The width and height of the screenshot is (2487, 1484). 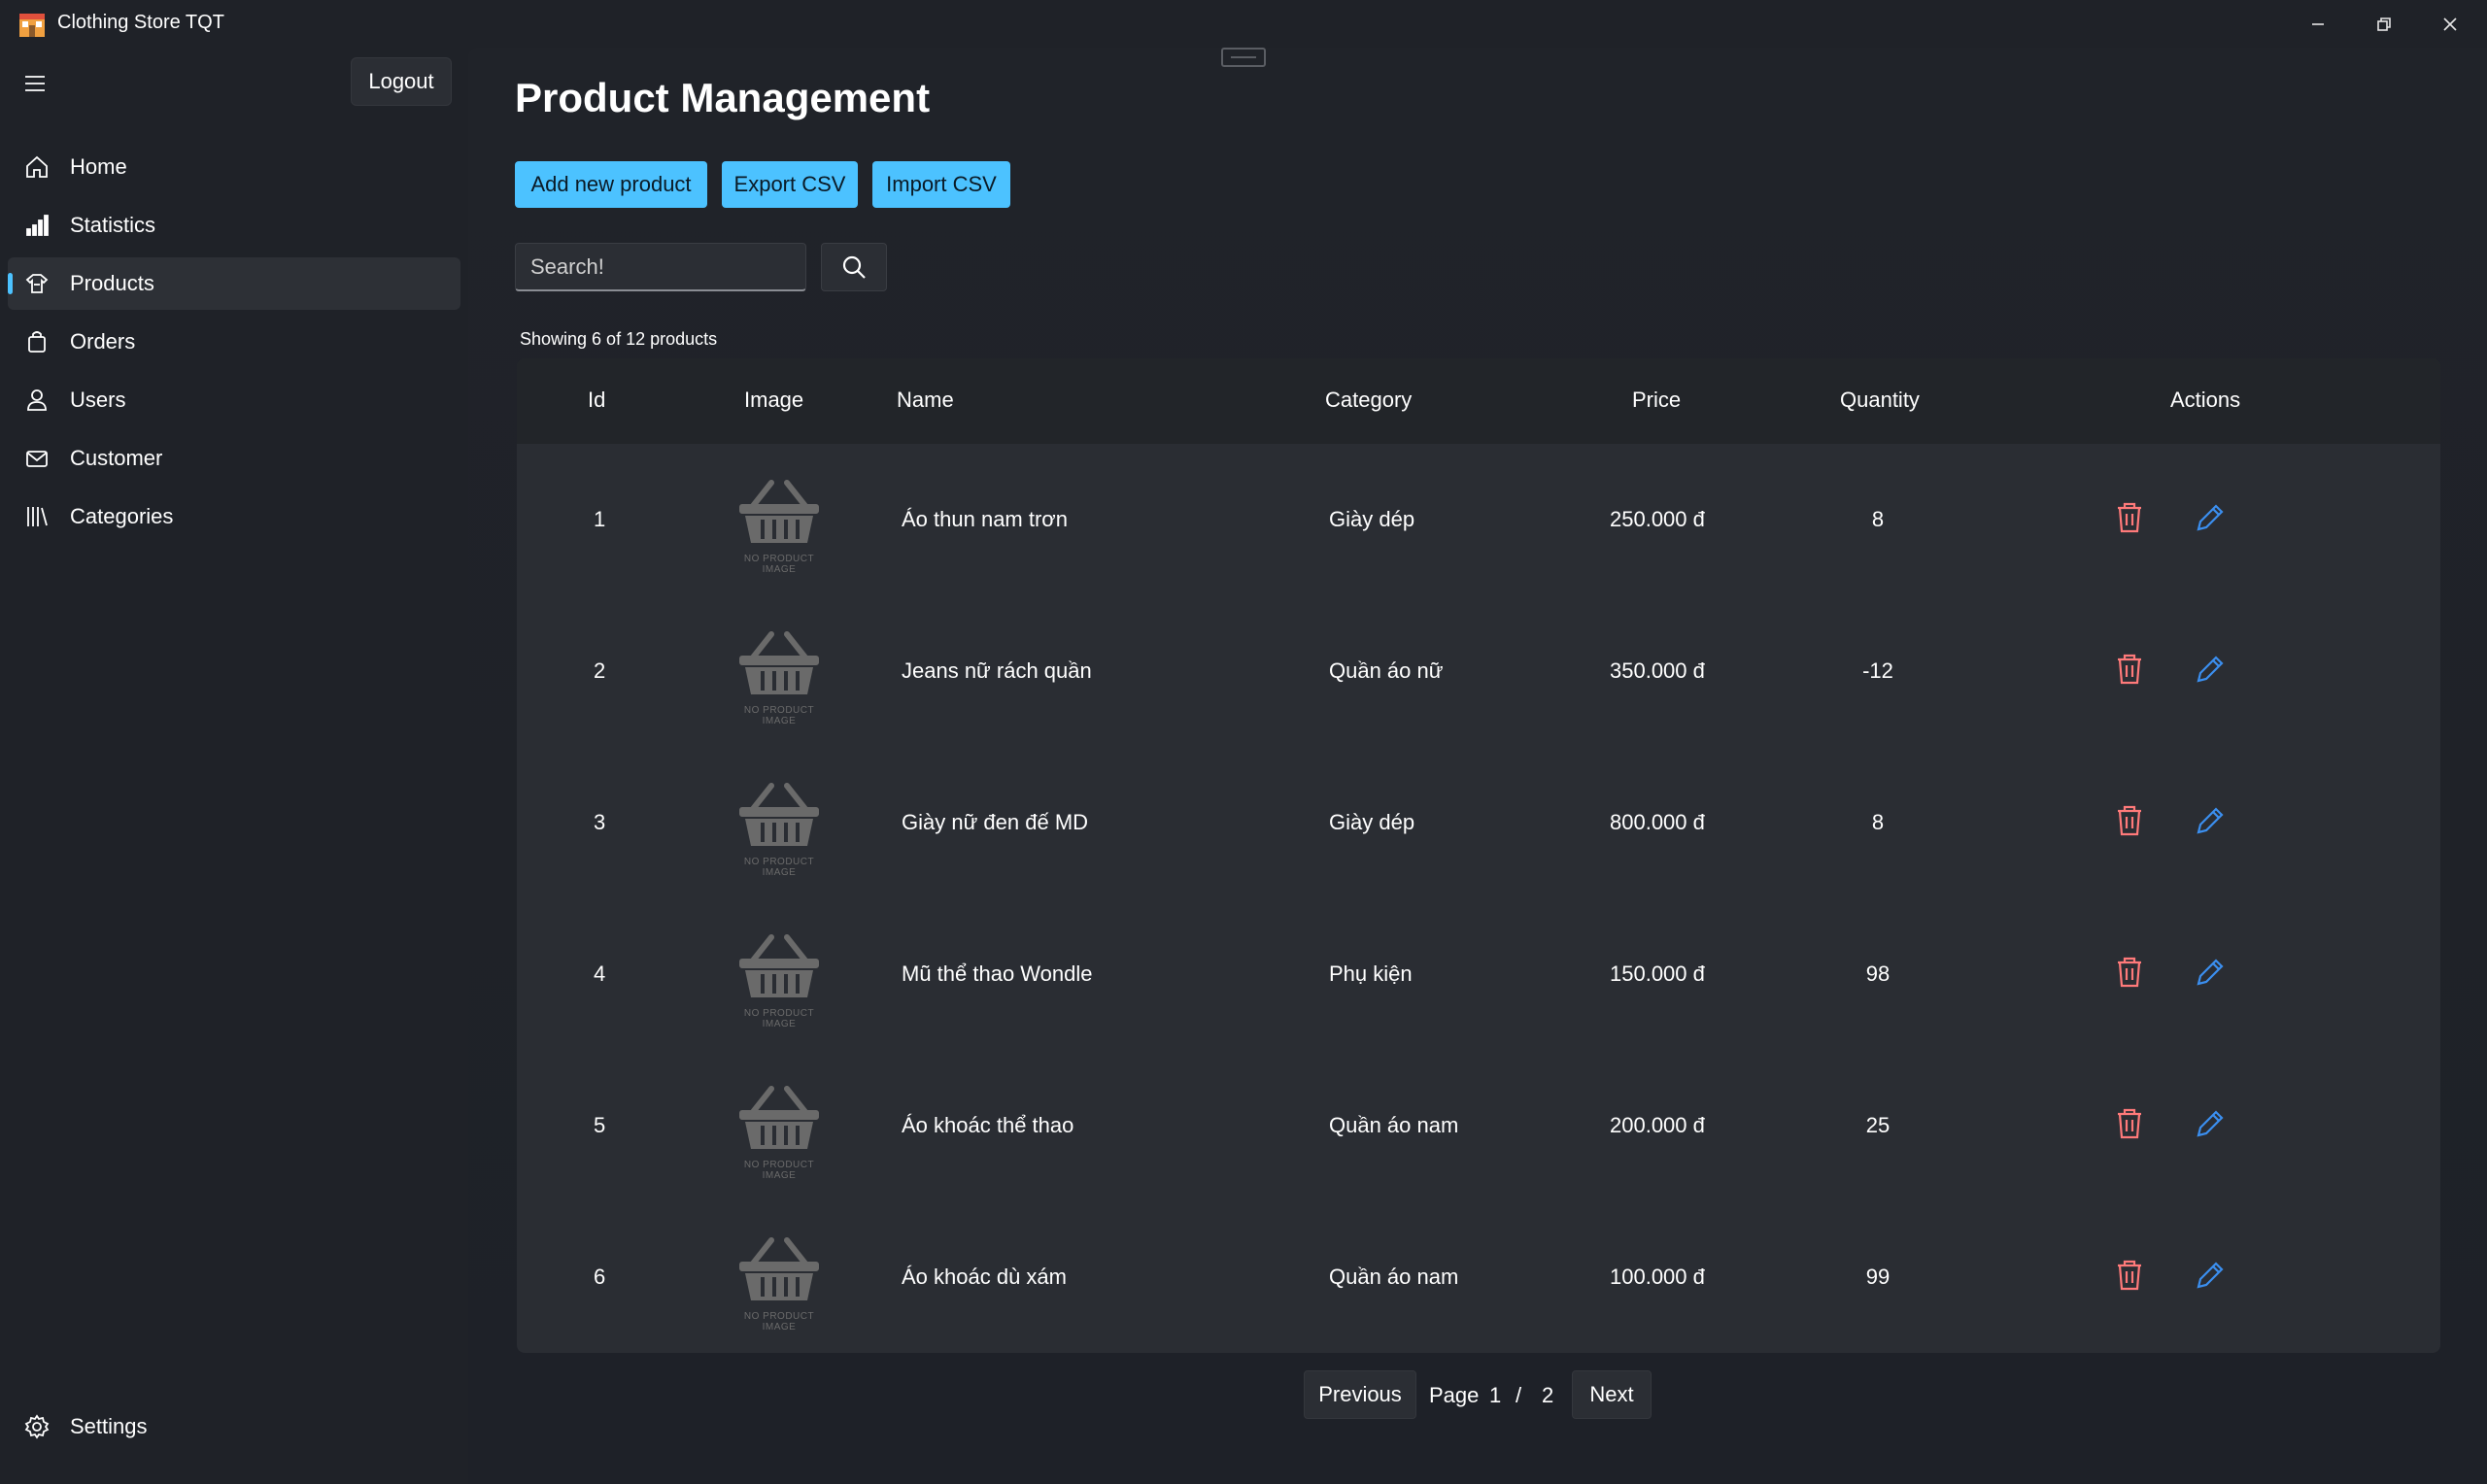 What do you see at coordinates (1243, 24) in the screenshot?
I see `title-bar: Clothing Store TQT` at bounding box center [1243, 24].